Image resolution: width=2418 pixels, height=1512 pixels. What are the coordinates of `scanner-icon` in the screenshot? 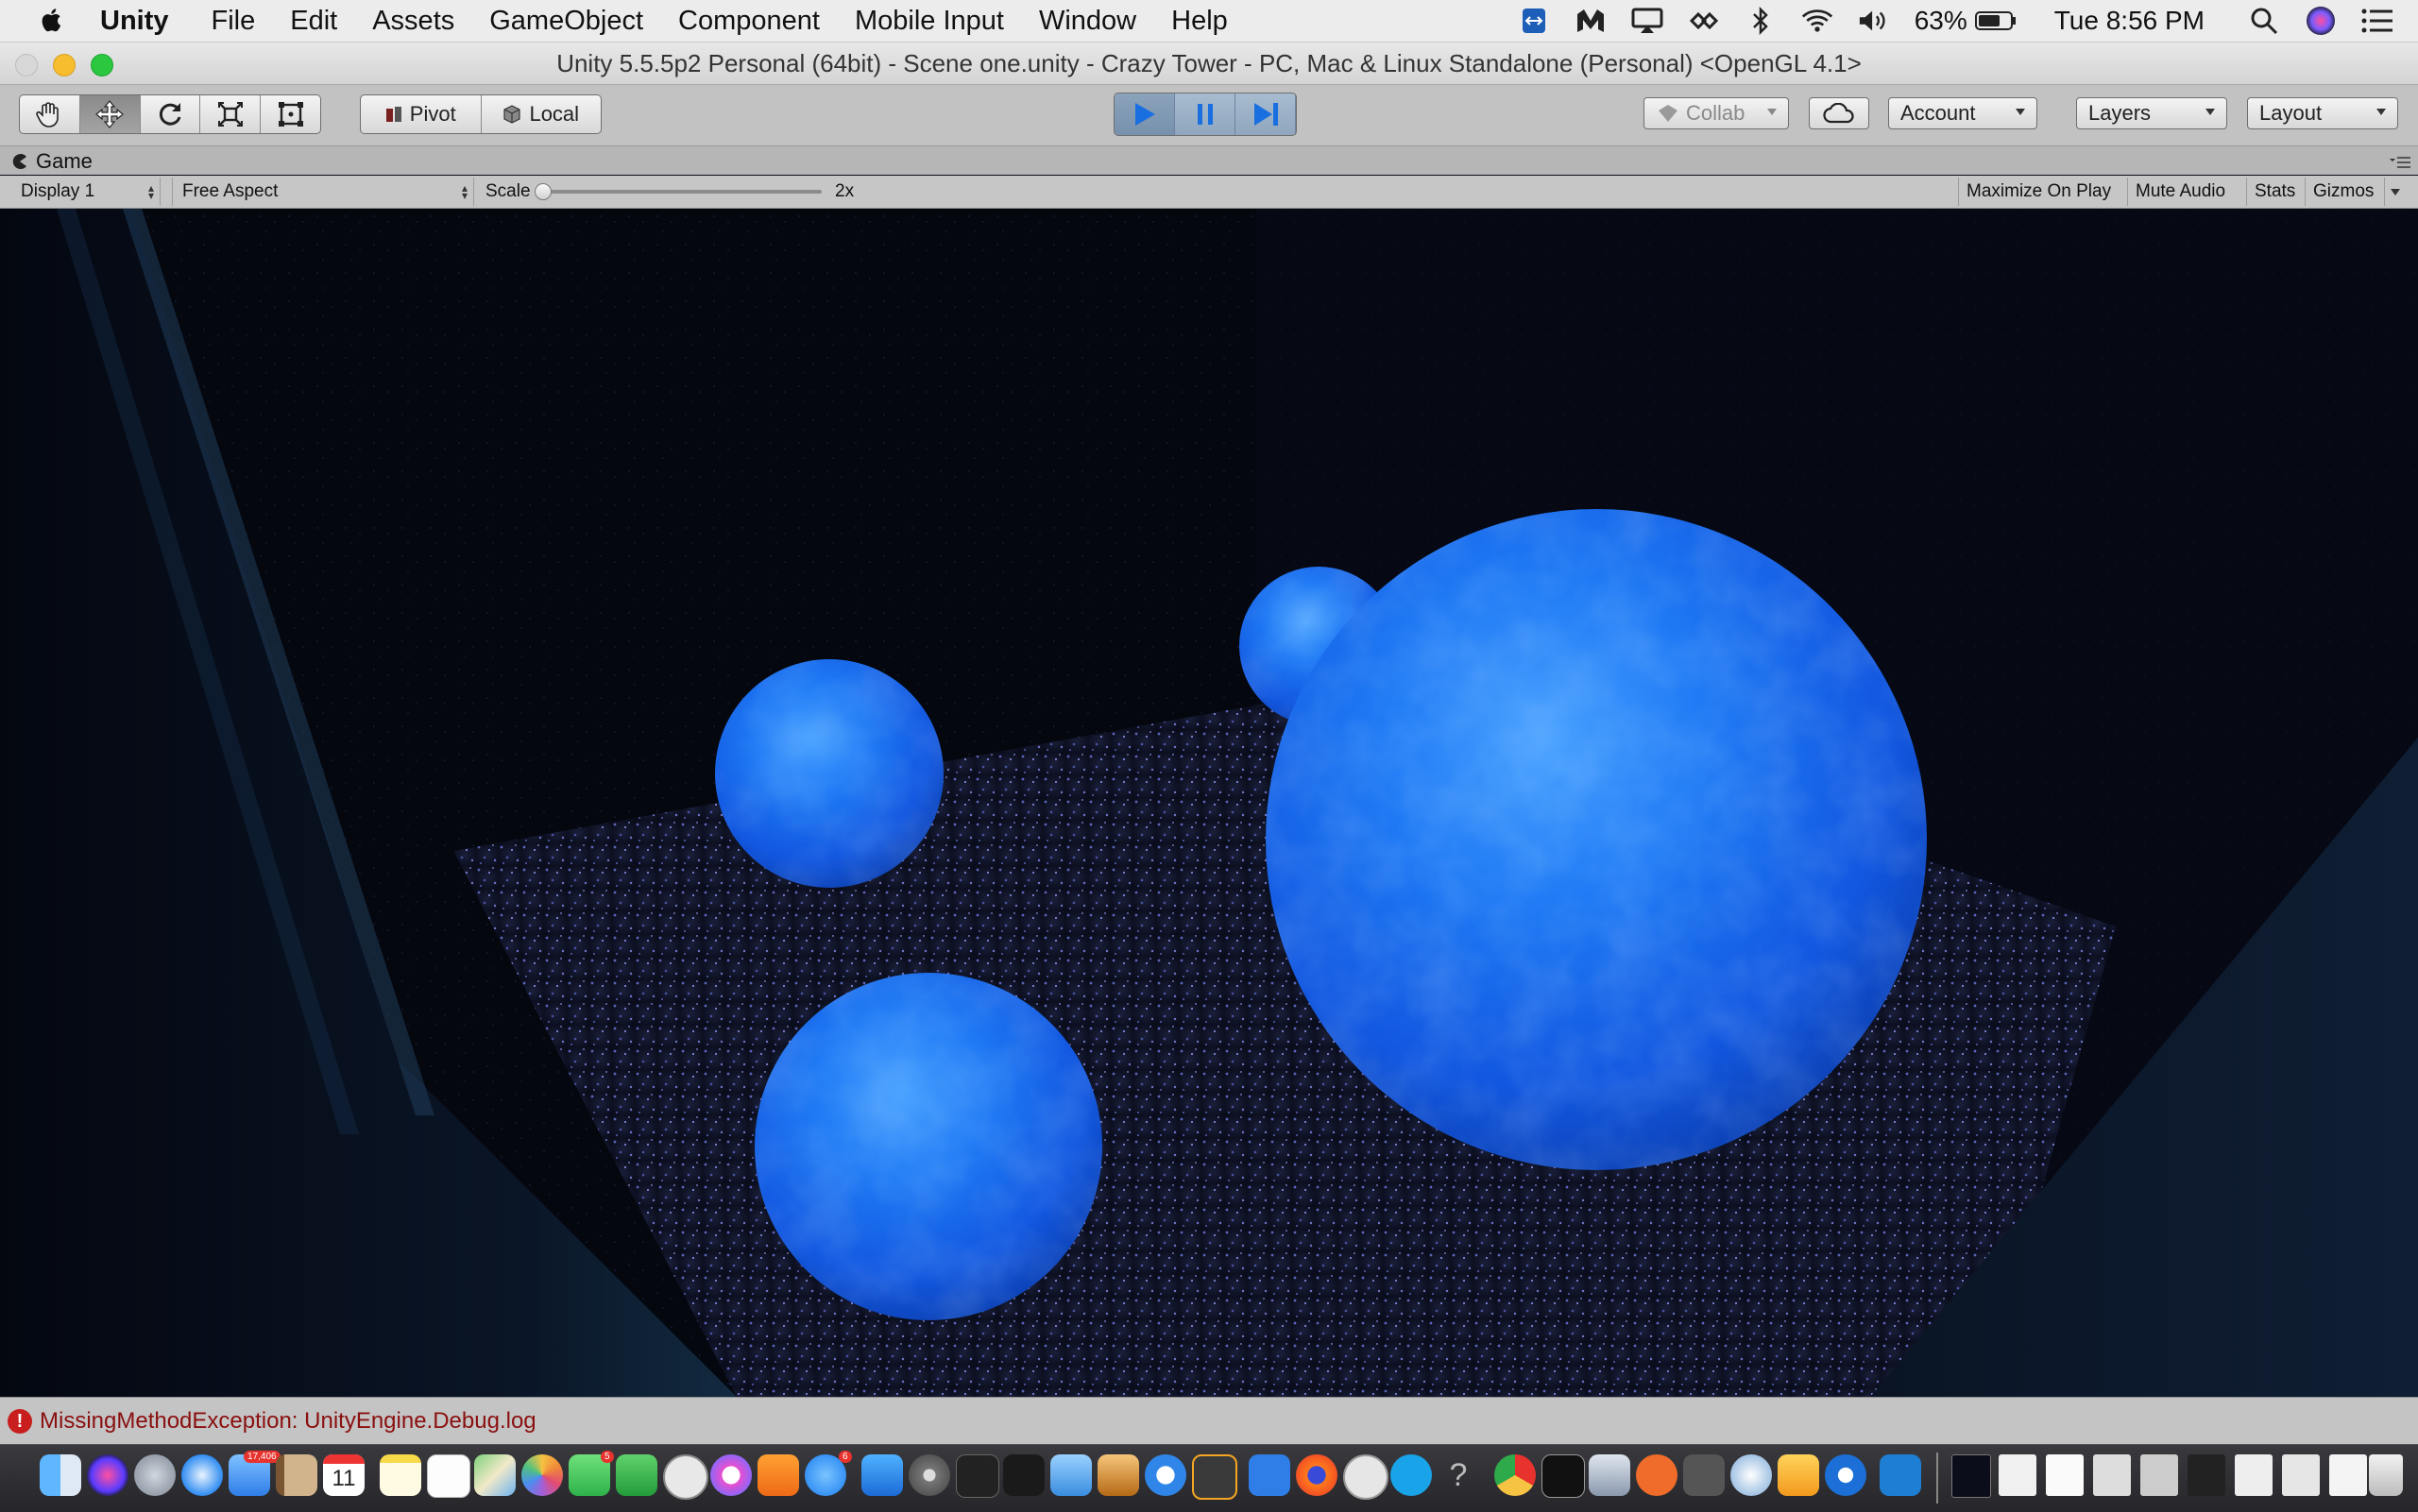 It's located at (1609, 1475).